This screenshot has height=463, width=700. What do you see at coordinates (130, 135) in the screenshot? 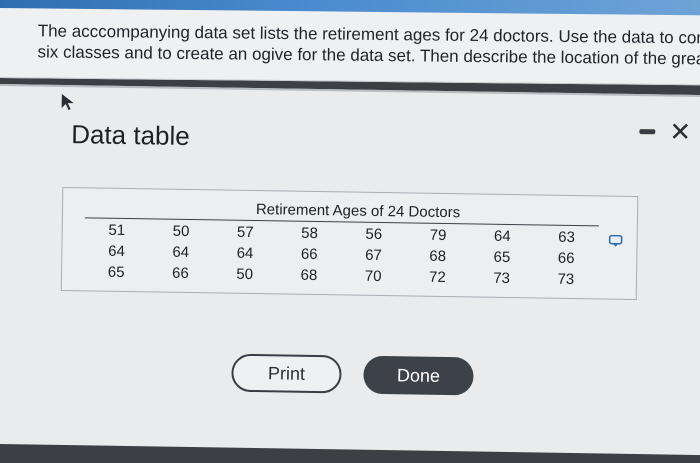
I see `dialog-title: Data table` at bounding box center [130, 135].